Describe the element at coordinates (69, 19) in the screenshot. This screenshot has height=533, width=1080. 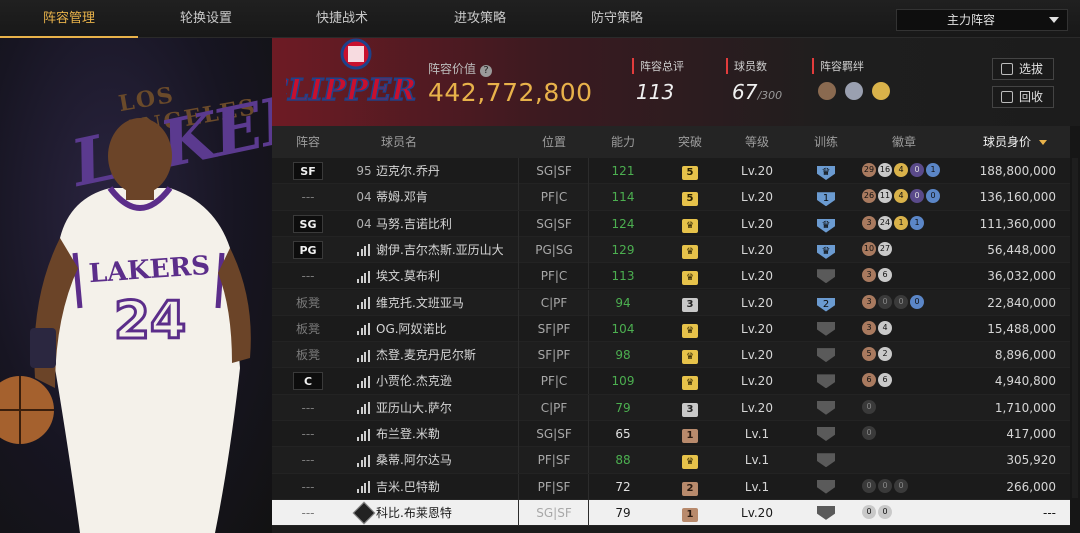
I see `tab-lineup-management: 阵容管理` at that location.